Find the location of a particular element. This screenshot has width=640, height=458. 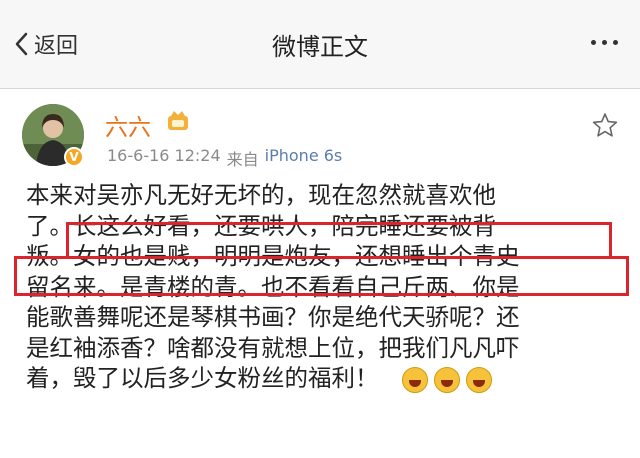

post-line: 着，毁了以后多少女粉丝的福利！ is located at coordinates (202, 378).